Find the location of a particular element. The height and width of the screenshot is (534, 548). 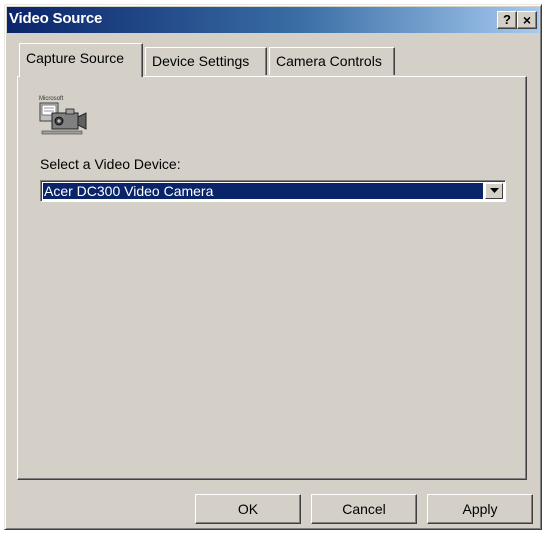

help-button: ? is located at coordinates (507, 20).